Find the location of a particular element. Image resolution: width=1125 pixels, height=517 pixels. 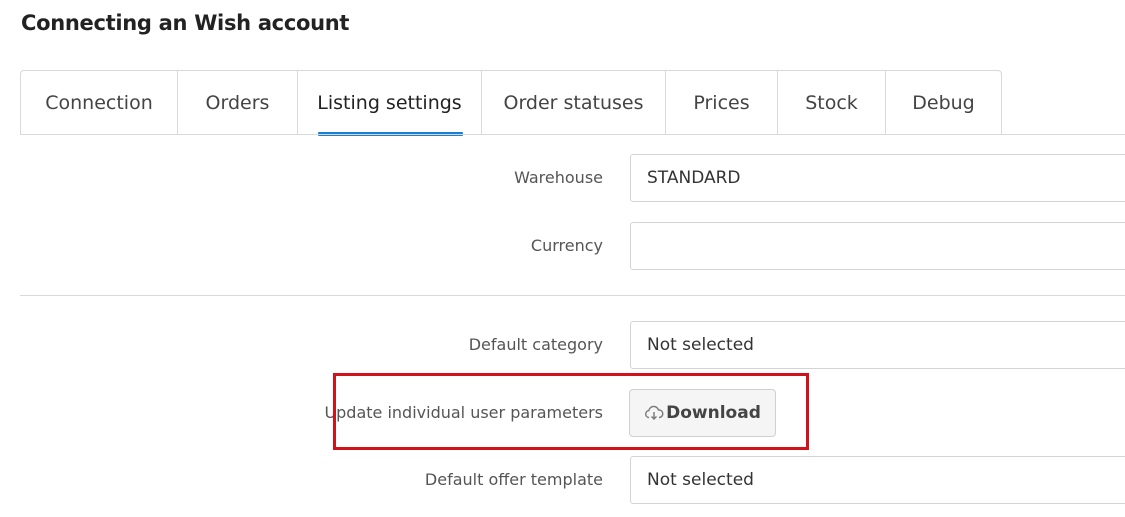

page-title: Connecting an Wish account is located at coordinates (185, 23).